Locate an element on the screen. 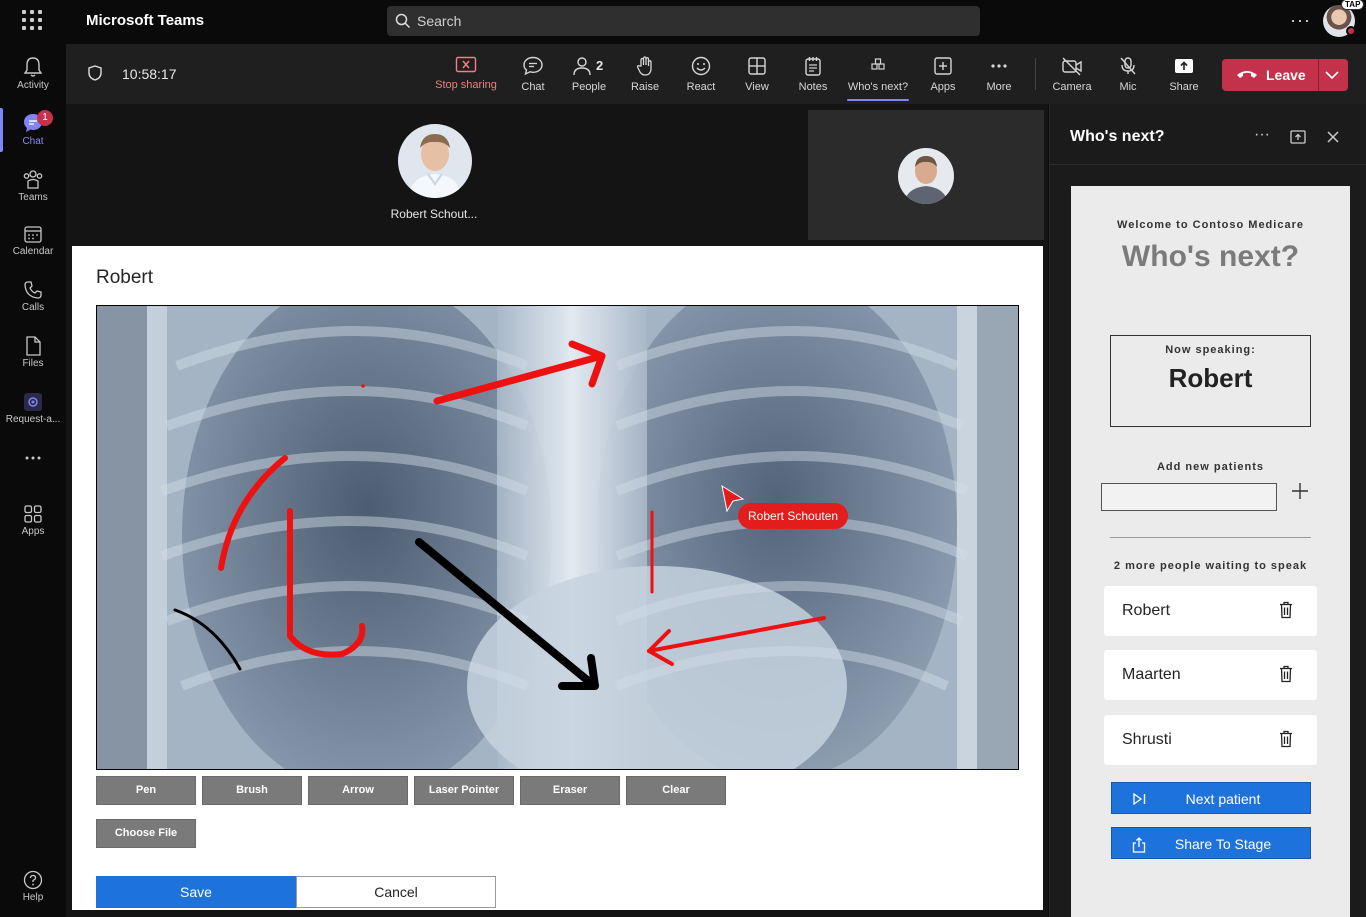 The height and width of the screenshot is (917, 1366). rail-item-chat: Chat 1 is located at coordinates (33, 130).